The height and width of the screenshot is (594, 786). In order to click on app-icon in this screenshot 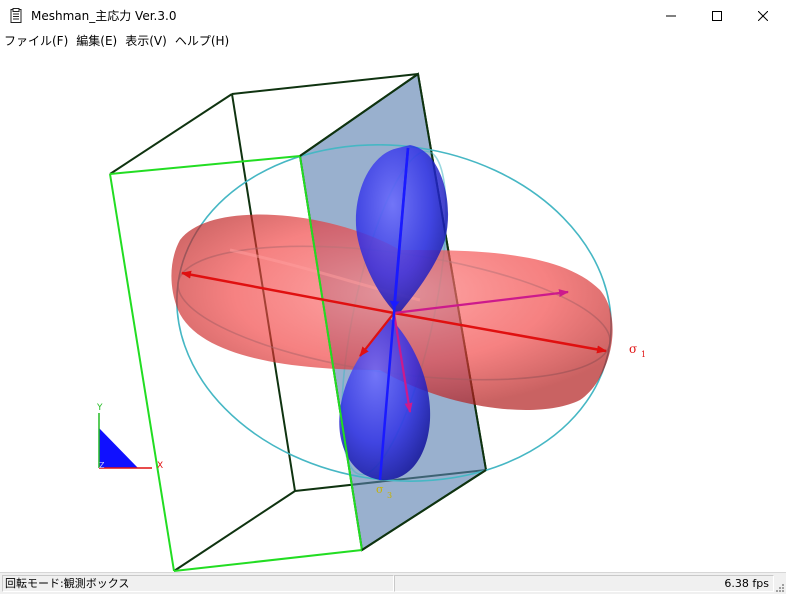, I will do `click(16, 15)`.